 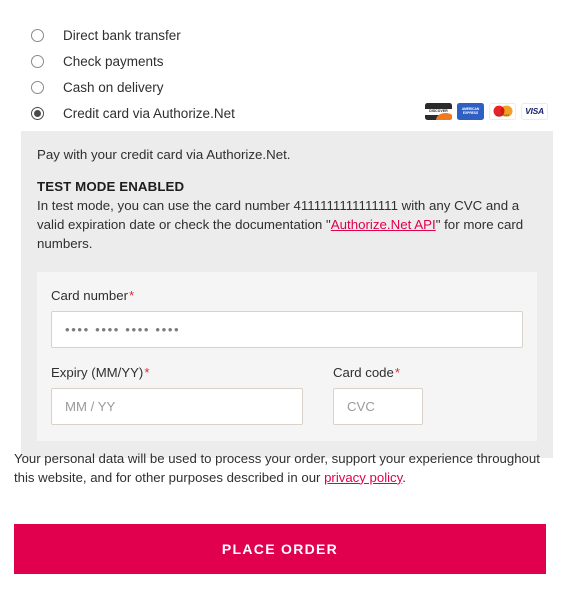 What do you see at coordinates (111, 187) in the screenshot?
I see `test-mode-heading: TEST MODE ENABLED` at bounding box center [111, 187].